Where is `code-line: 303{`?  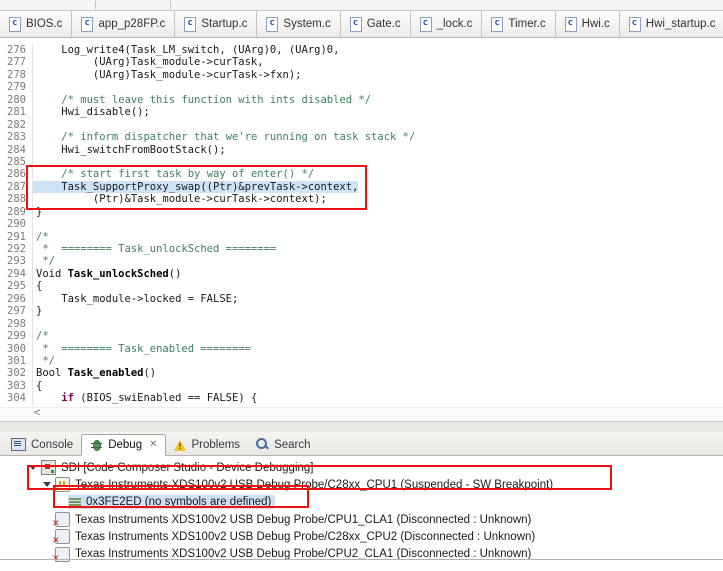
code-line: 303{ is located at coordinates (361, 386).